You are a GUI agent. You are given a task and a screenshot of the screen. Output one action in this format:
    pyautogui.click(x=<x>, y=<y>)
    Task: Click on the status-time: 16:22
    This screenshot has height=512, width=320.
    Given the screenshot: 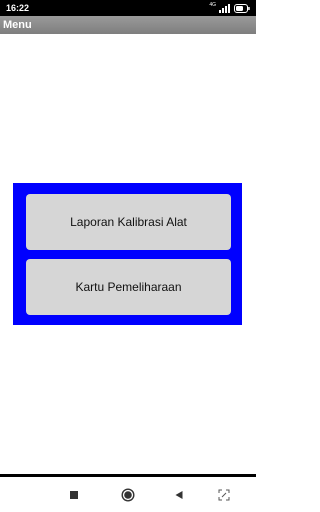 What is the action you would take?
    pyautogui.click(x=18, y=8)
    